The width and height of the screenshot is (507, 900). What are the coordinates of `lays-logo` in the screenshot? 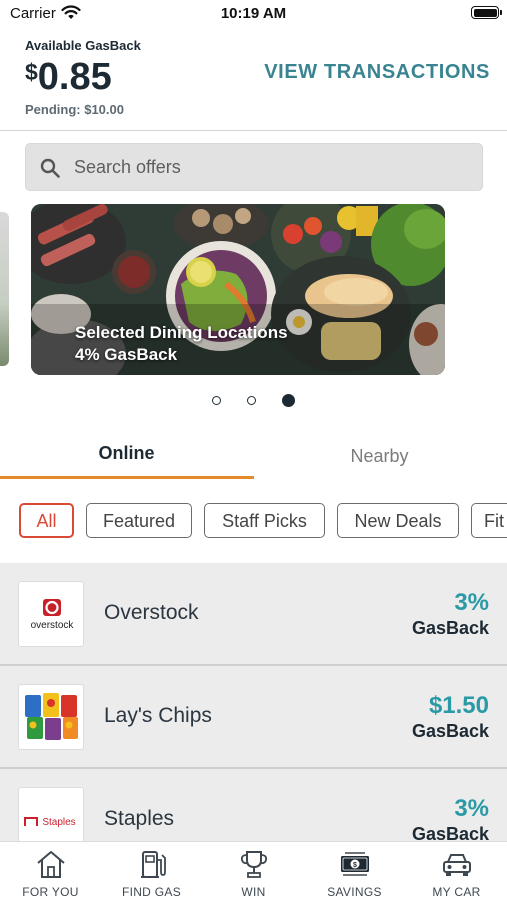 It's located at (51, 717).